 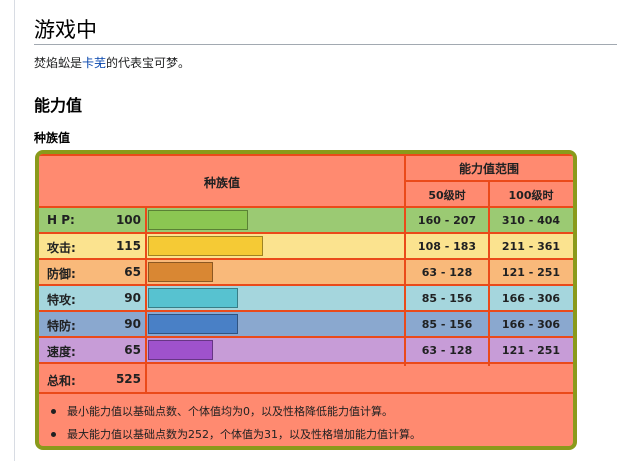 What do you see at coordinates (531, 220) in the screenshot?
I see `range-lv100: 310 - 404` at bounding box center [531, 220].